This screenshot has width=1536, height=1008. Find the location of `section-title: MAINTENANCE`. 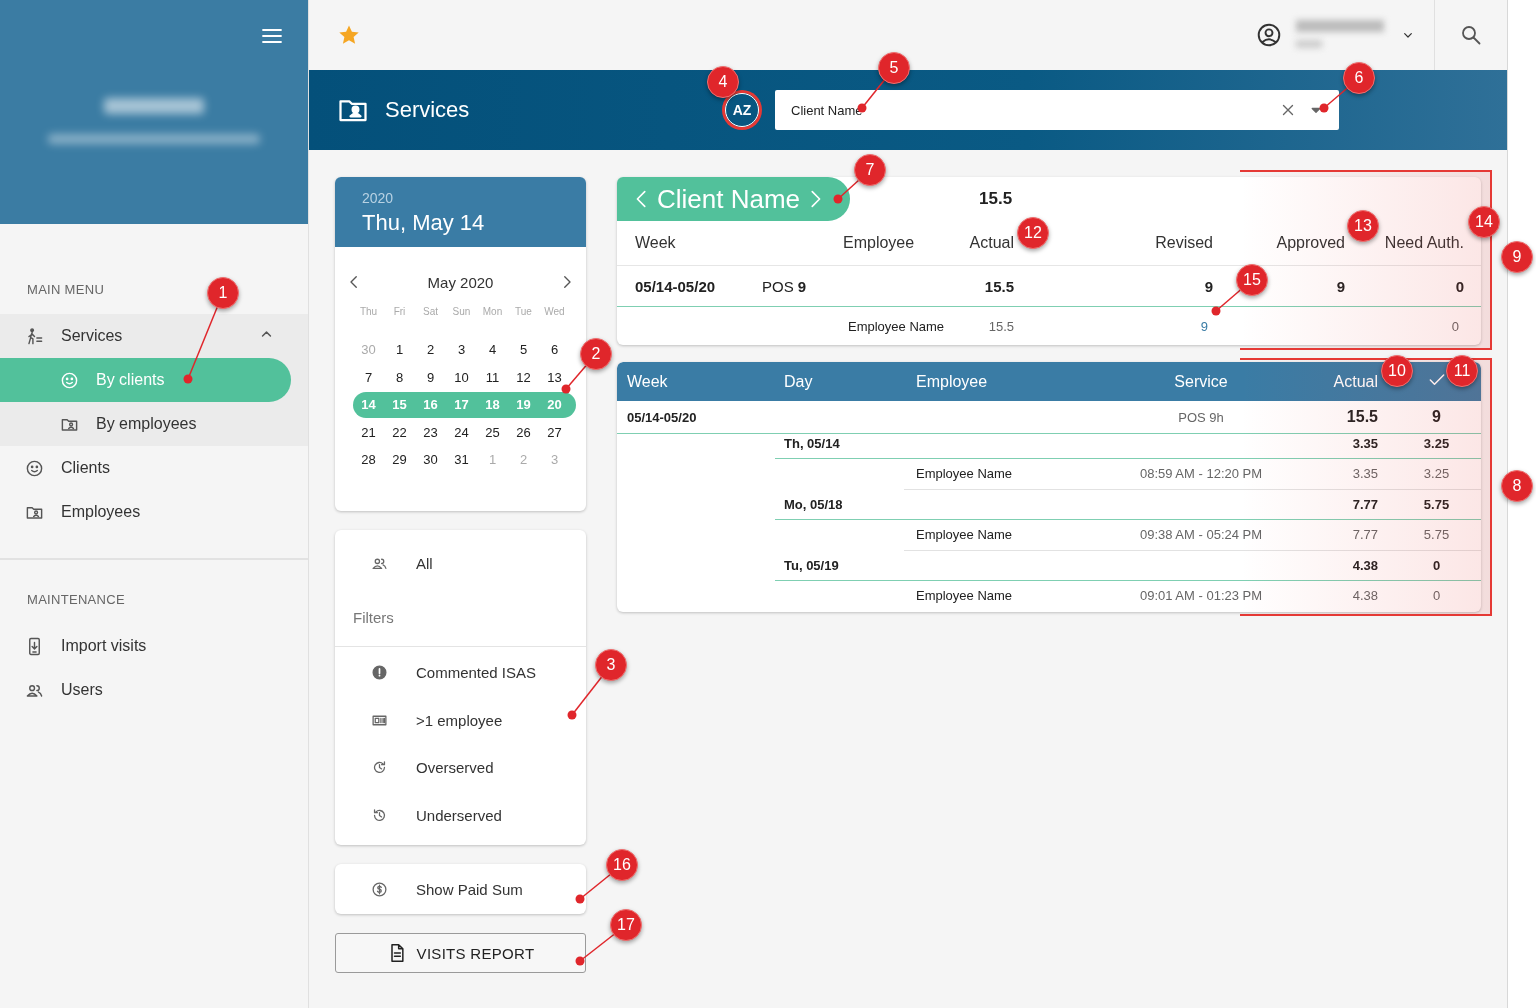

section-title: MAINTENANCE is located at coordinates (76, 600).